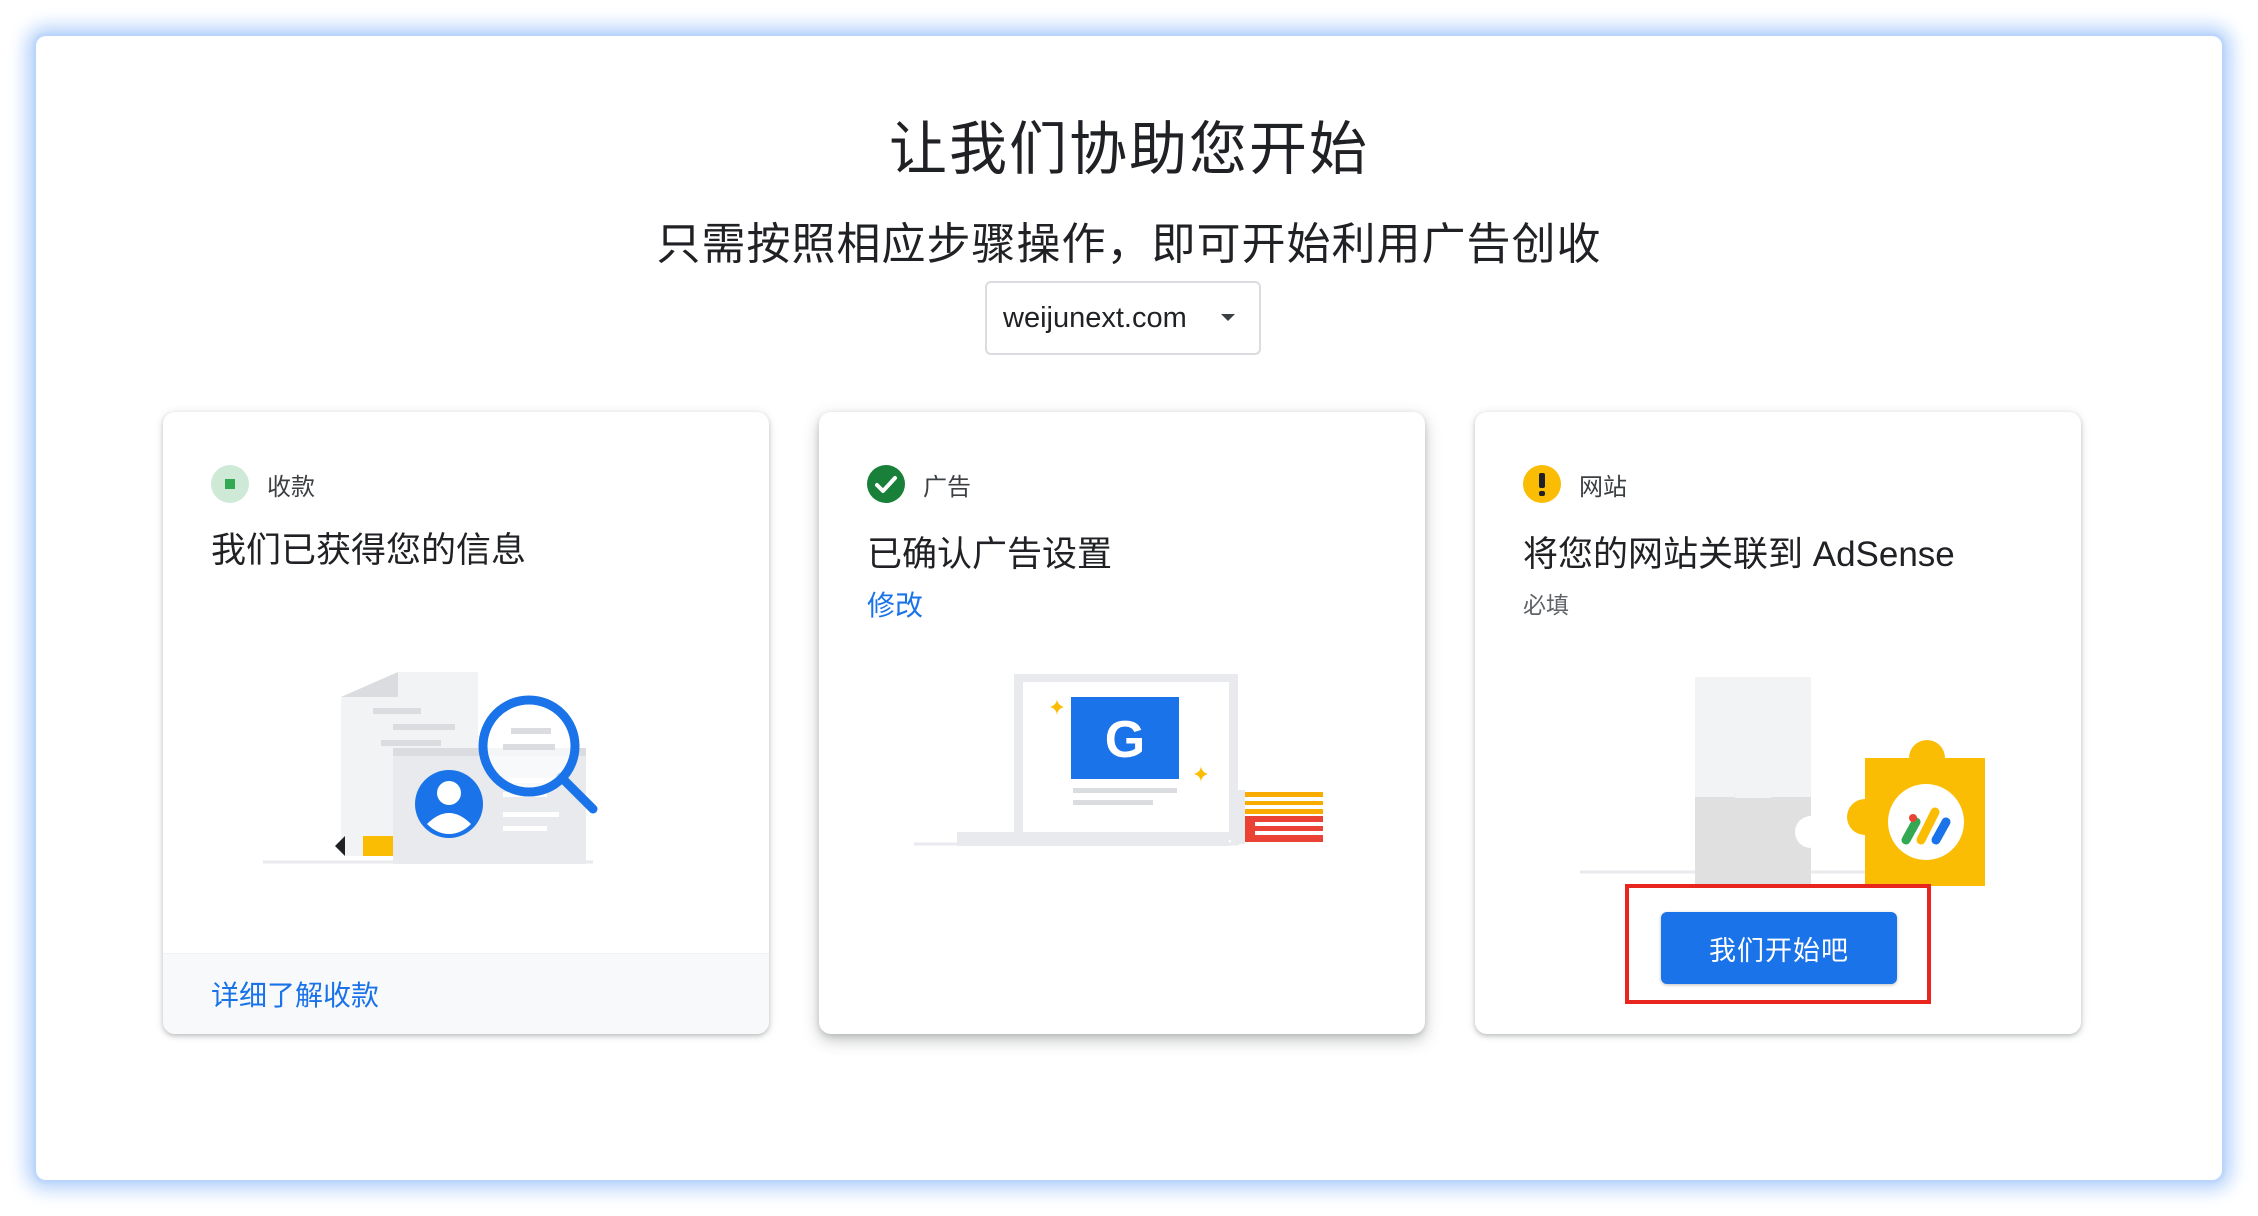  Describe the element at coordinates (1095, 318) in the screenshot. I see `site-selector-value: weijunext.com` at that location.